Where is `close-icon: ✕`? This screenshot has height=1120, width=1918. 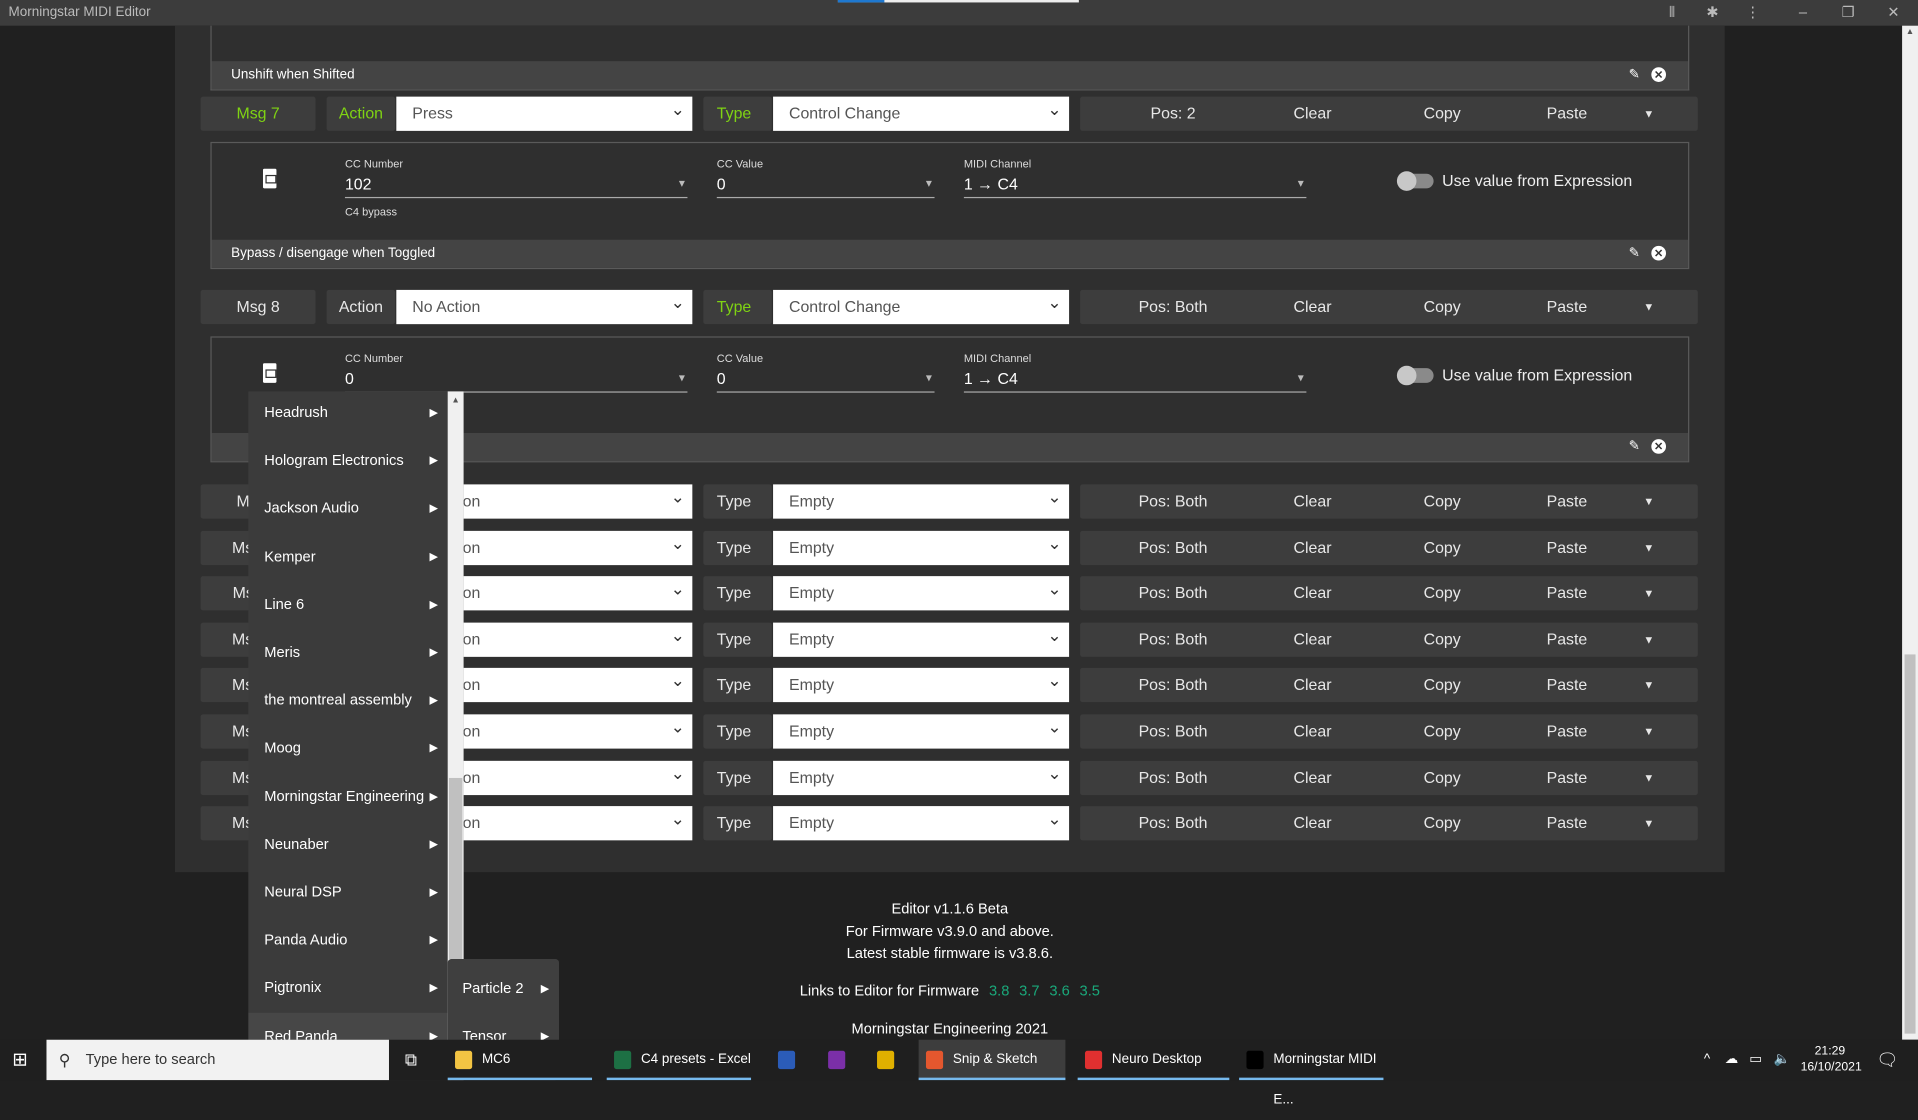 close-icon: ✕ is located at coordinates (1893, 13).